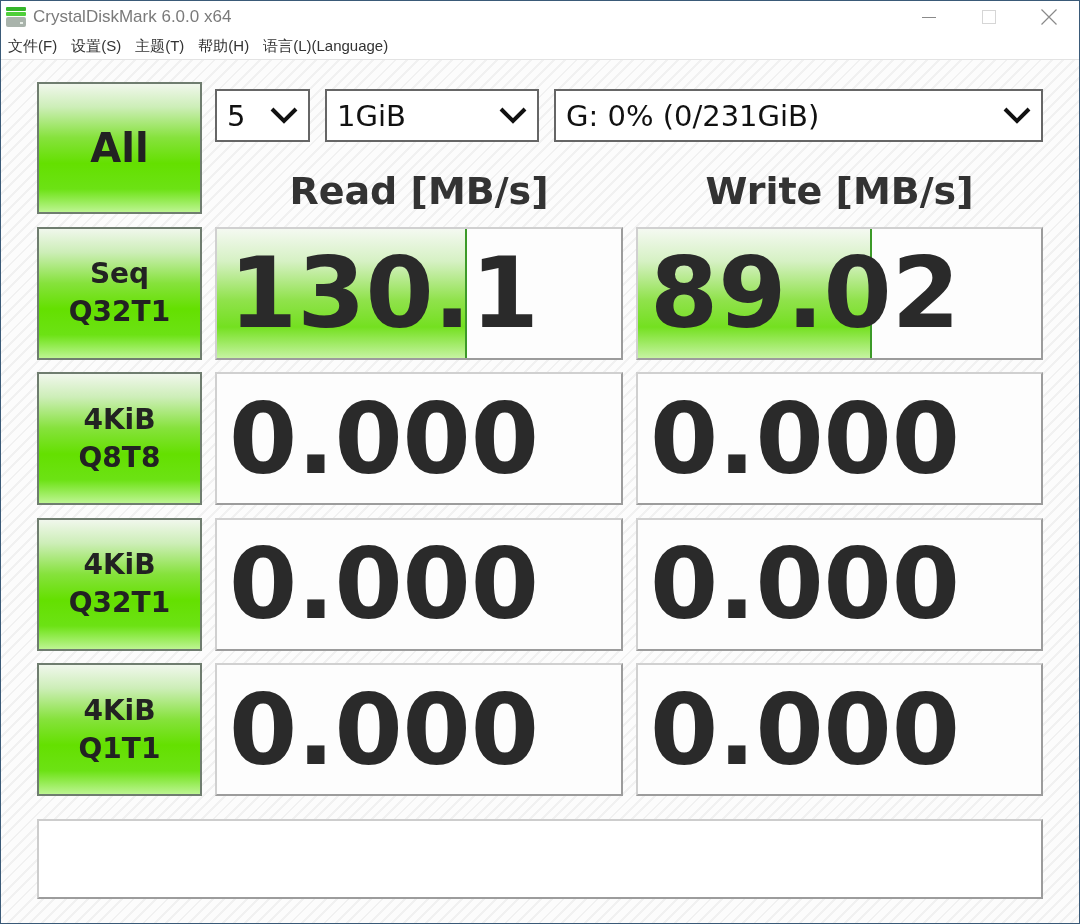  What do you see at coordinates (119, 293) in the screenshot?
I see `test-button: Seq Q32T1` at bounding box center [119, 293].